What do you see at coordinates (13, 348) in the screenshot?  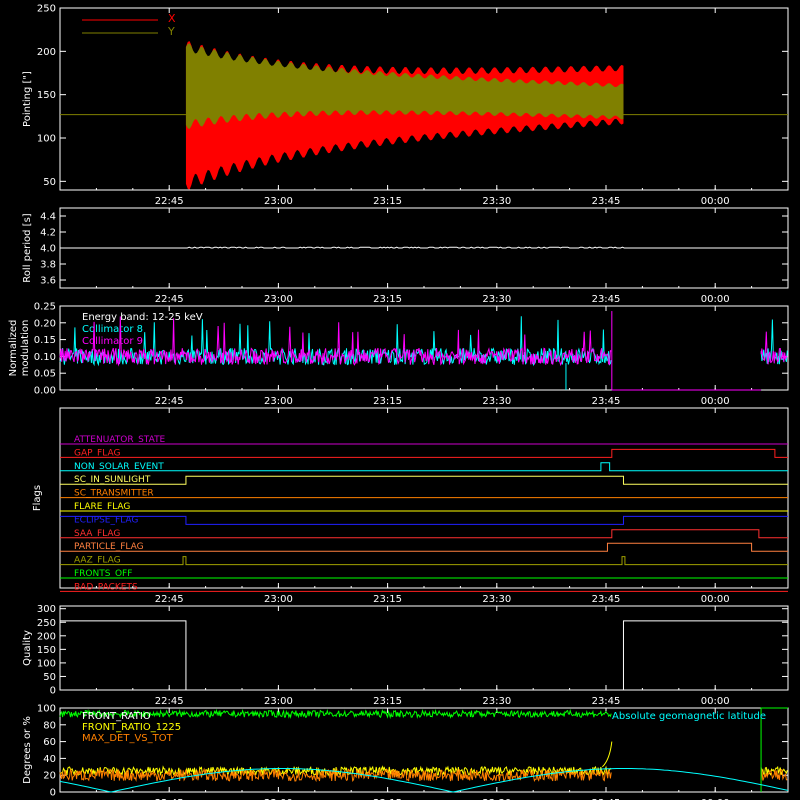 I see `modulation-ylabel-line1: Normalized` at bounding box center [13, 348].